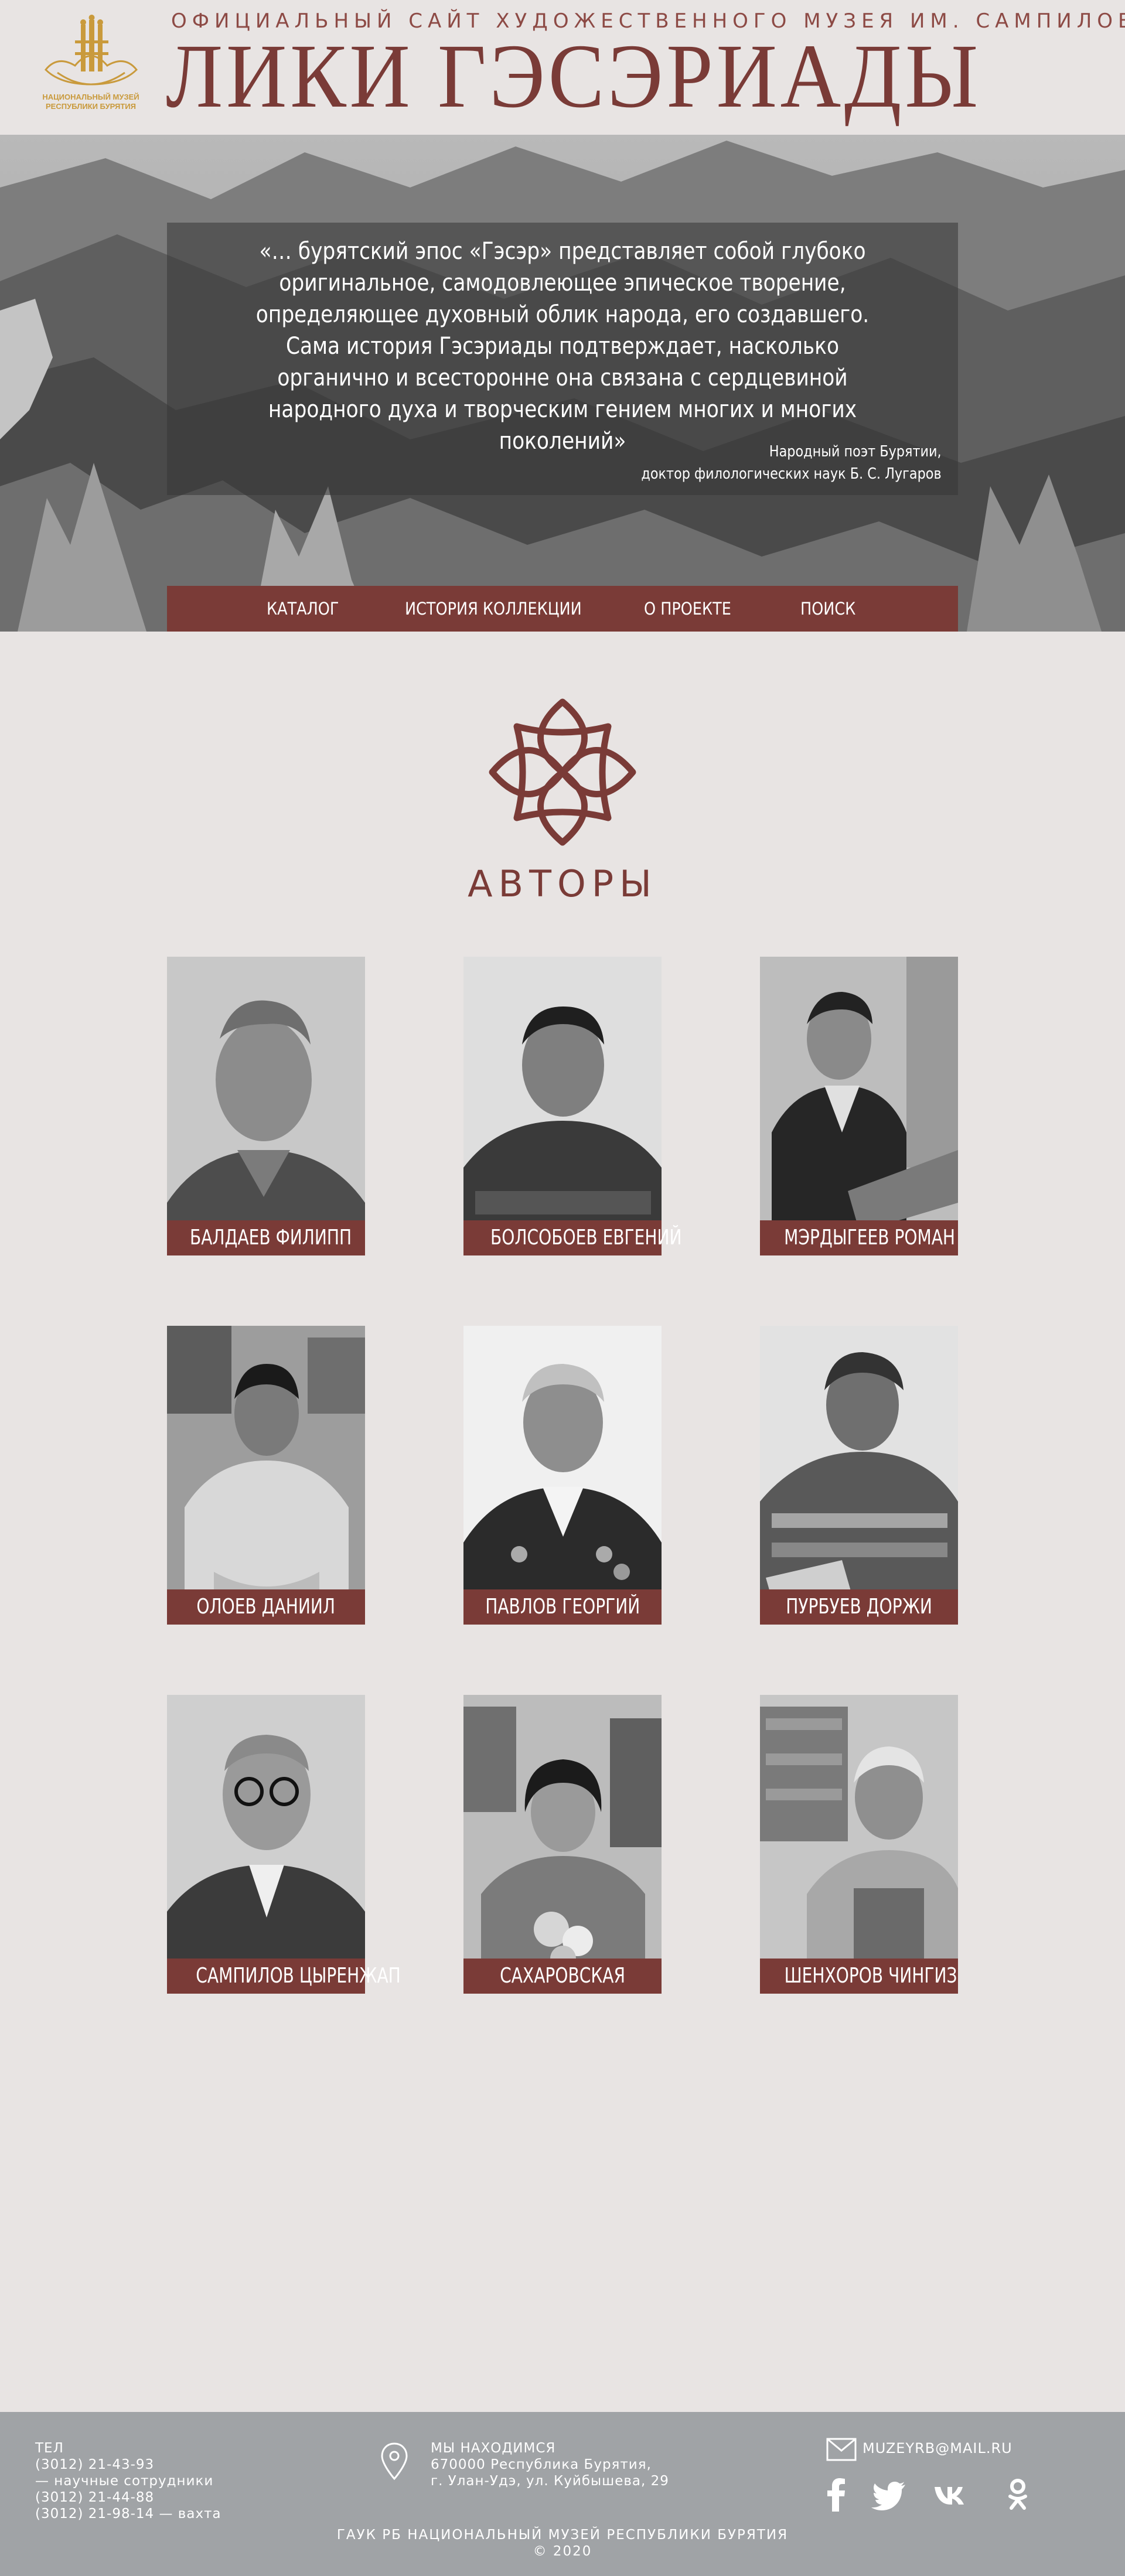  What do you see at coordinates (493, 609) in the screenshot?
I see `nav-collection-history: ИСТОРИЯ КОЛЛЕКЦИИ` at bounding box center [493, 609].